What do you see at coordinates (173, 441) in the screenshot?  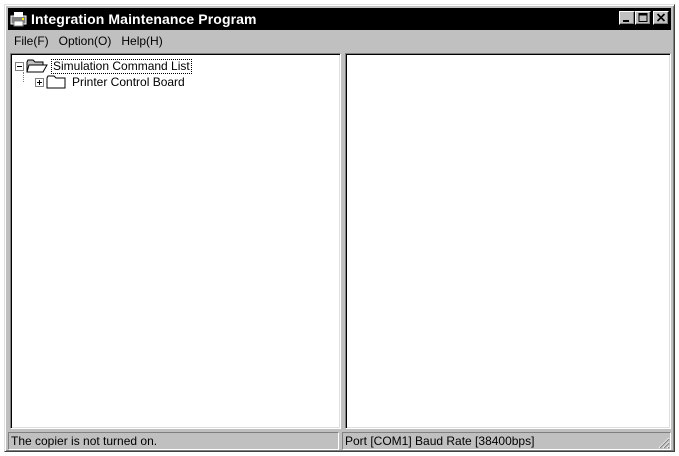 I see `status-message: The copier is not turned on.` at bounding box center [173, 441].